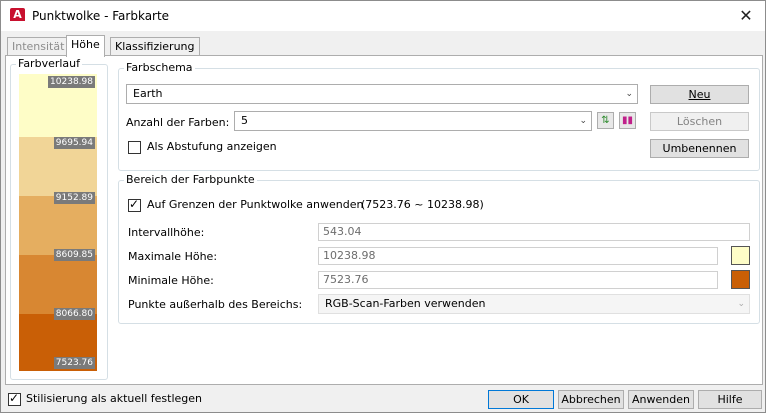 The width and height of the screenshot is (766, 413). Describe the element at coordinates (605, 120) in the screenshot. I see `swap-colors-icon: ⇅` at that location.